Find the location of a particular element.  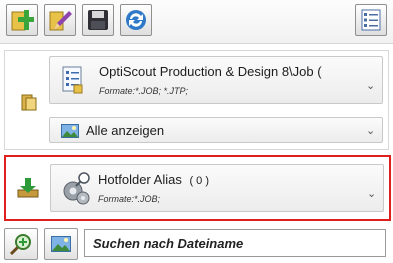

search-bar is located at coordinates (196, 244).